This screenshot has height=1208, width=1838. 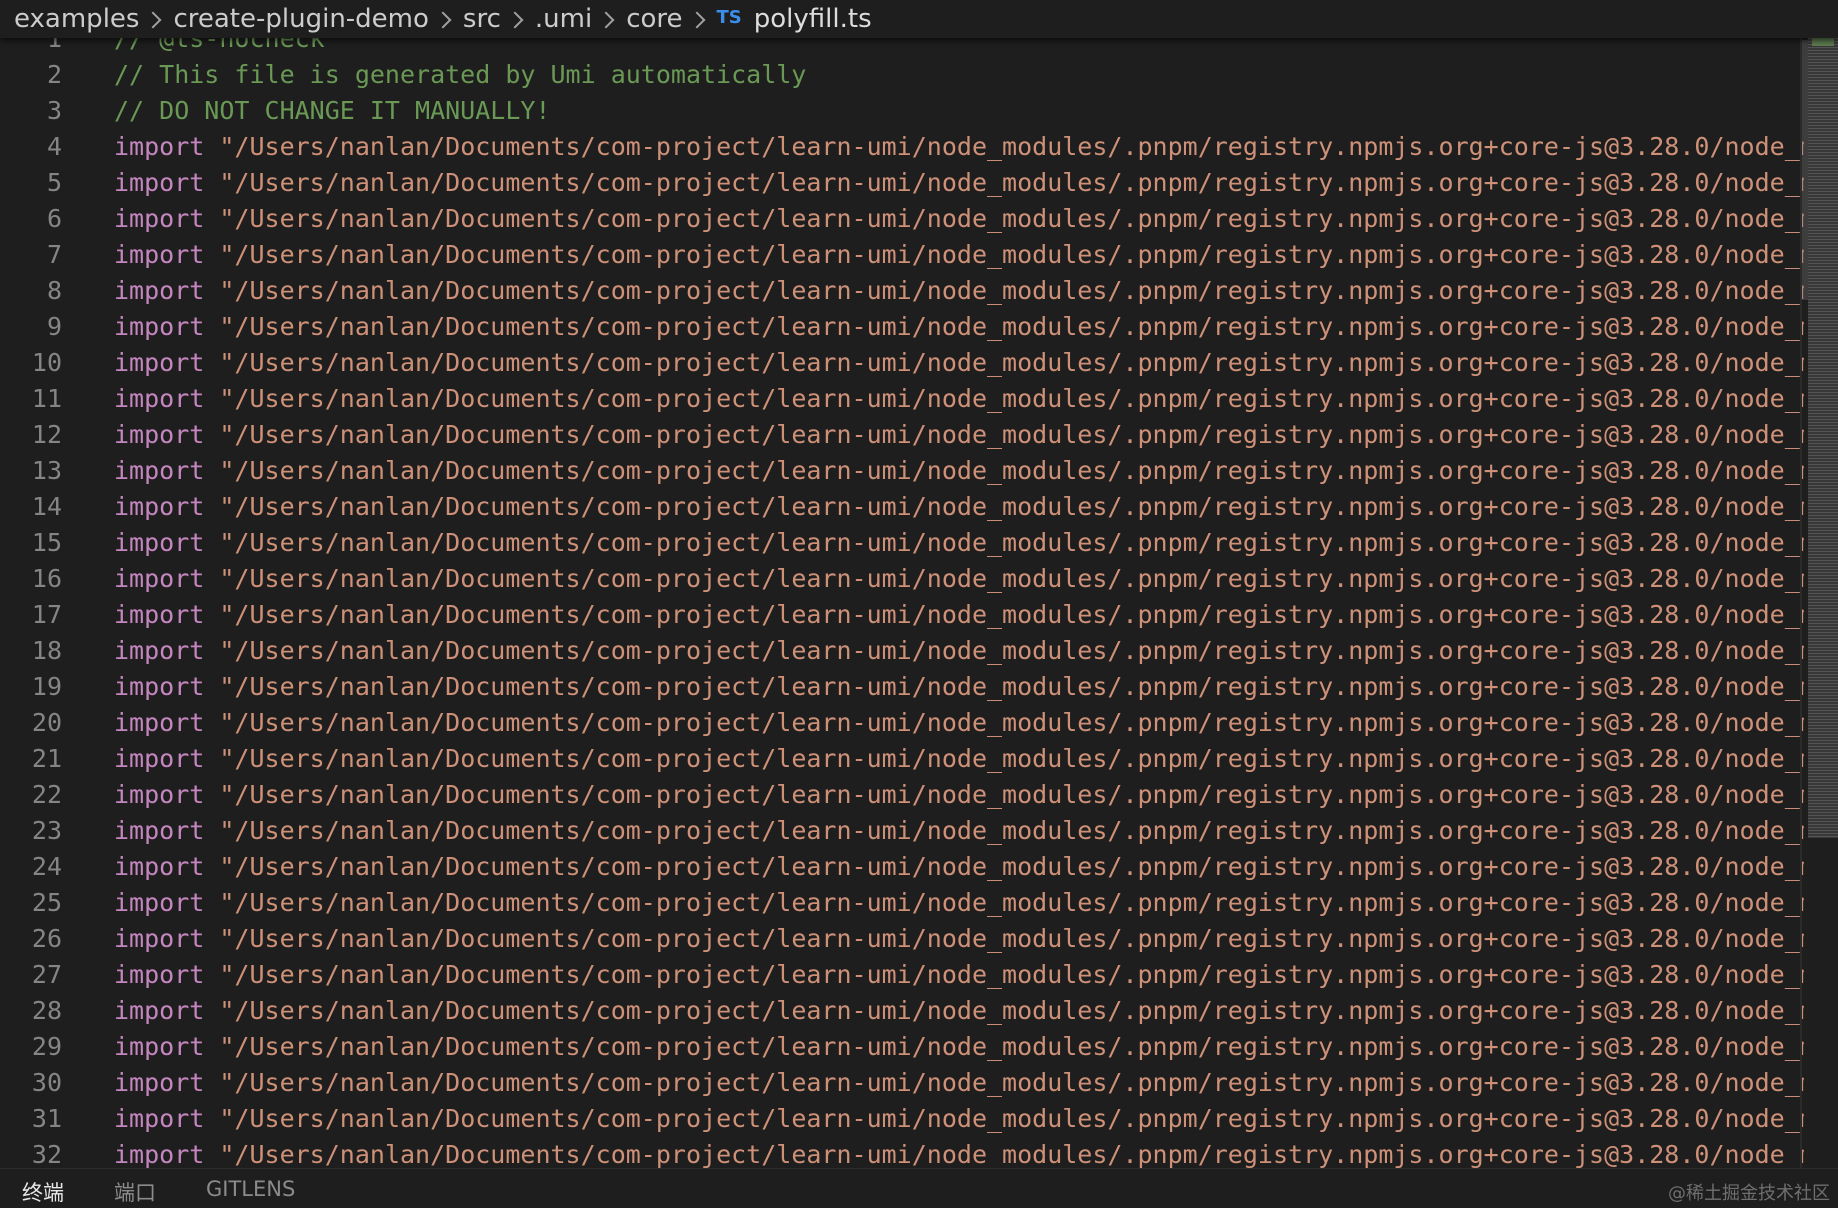 I want to click on line-number: 28, so click(x=46, y=1010).